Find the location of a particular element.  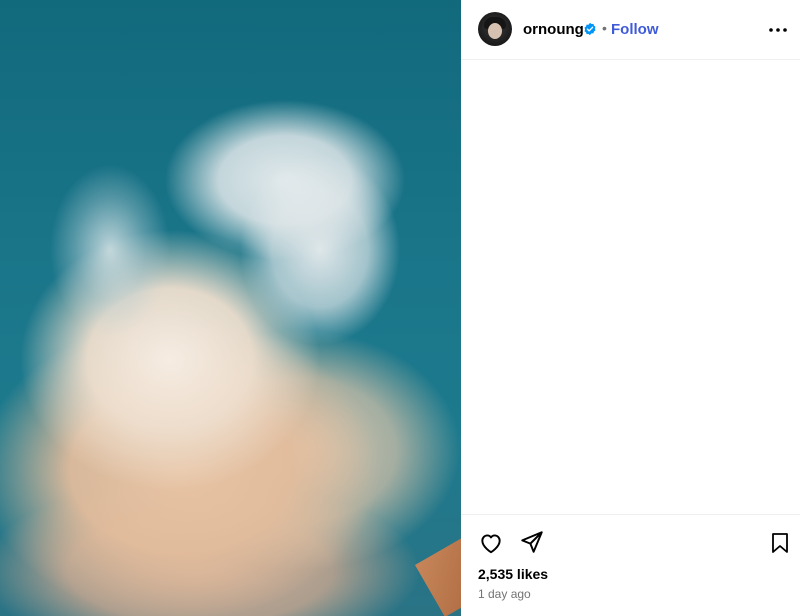

share-icon is located at coordinates (532, 542).